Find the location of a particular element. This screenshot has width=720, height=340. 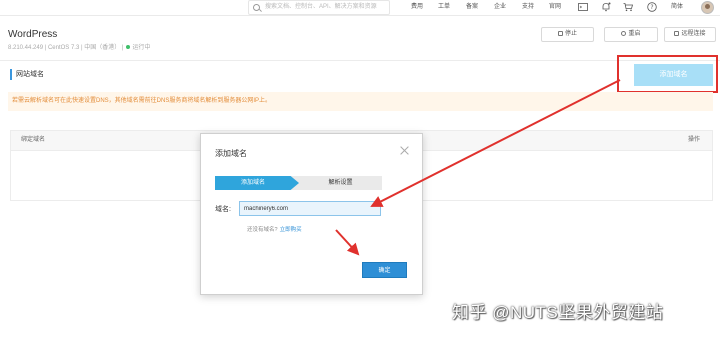

nav-item-icp: 备案 is located at coordinates (472, 7).